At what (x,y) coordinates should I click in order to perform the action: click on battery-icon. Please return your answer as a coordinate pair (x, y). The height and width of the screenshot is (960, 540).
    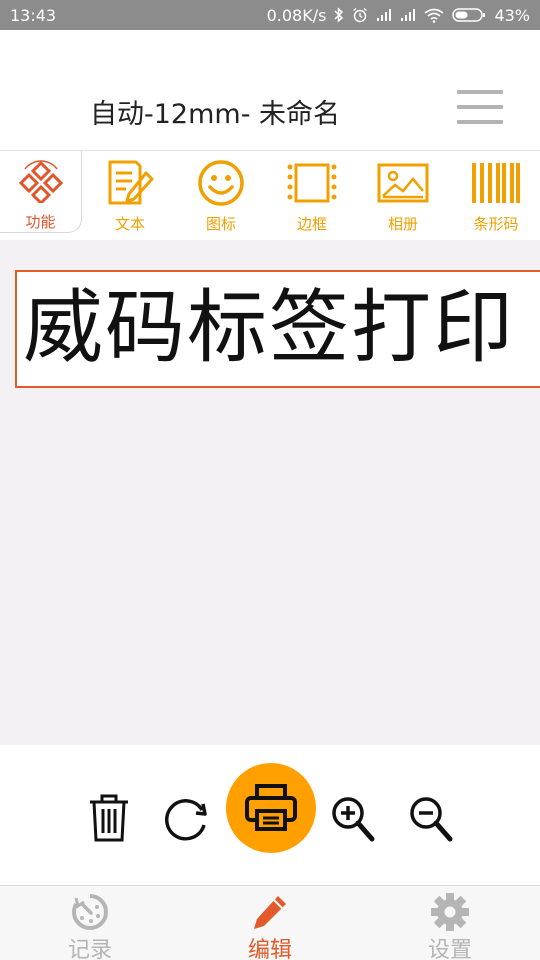
    Looking at the image, I should click on (469, 15).